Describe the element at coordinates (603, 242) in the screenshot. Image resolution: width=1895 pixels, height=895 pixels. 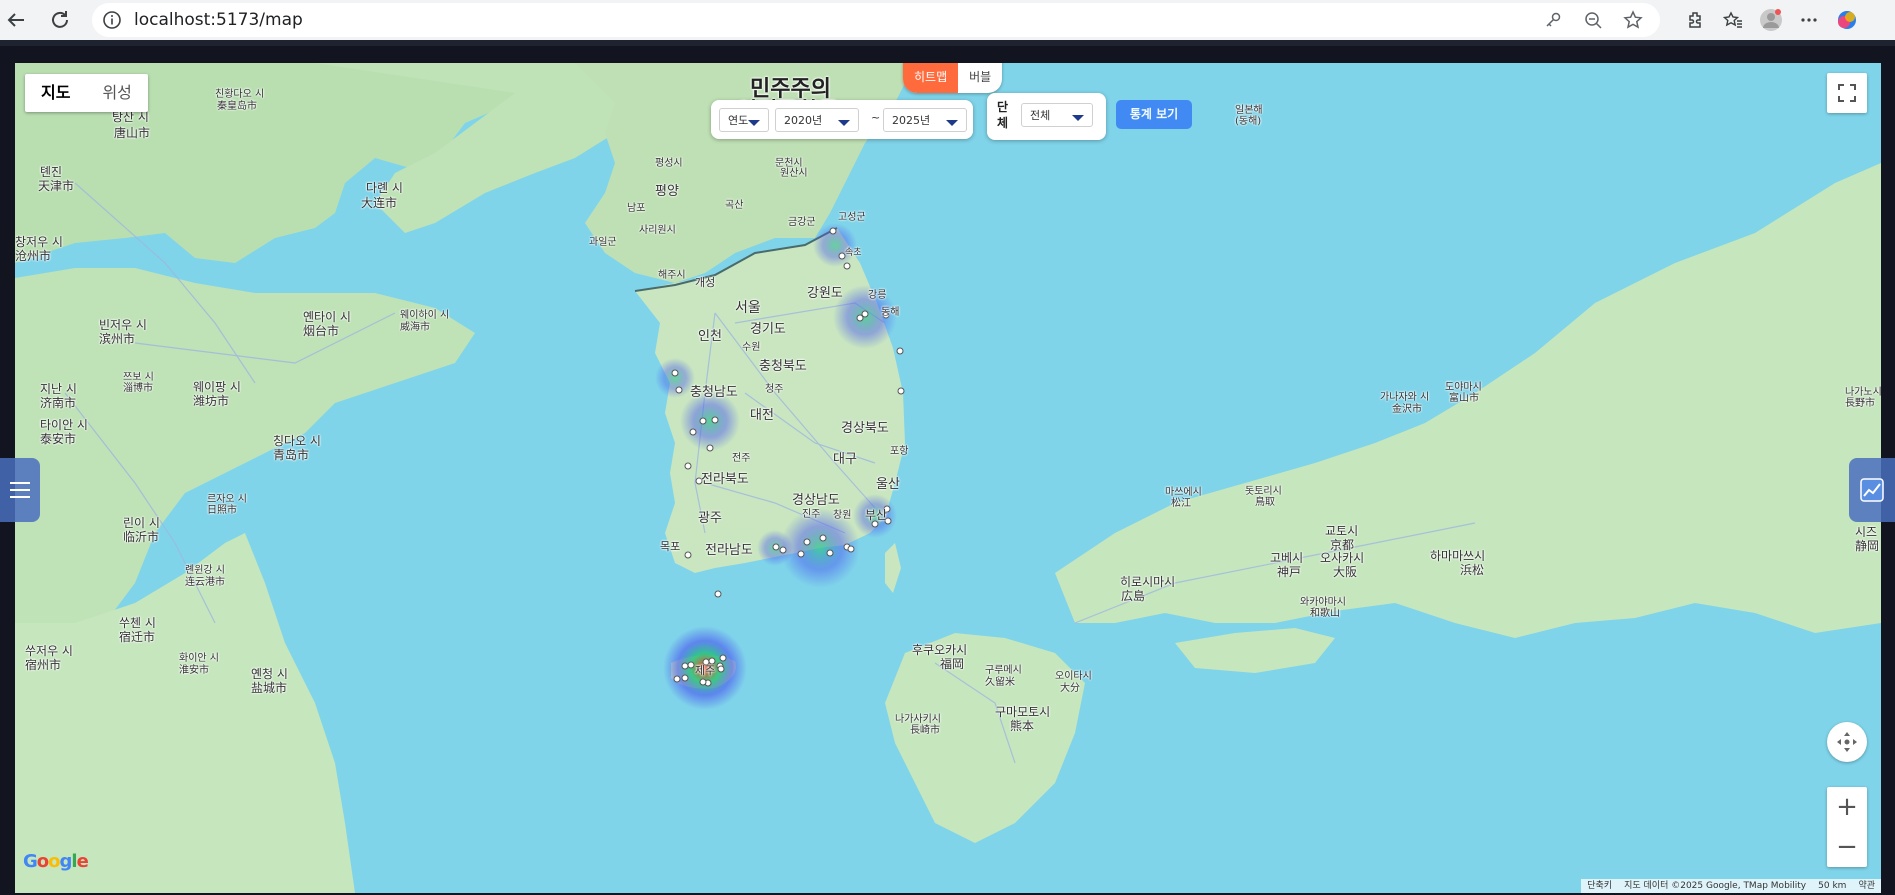
I see `map-place-label: 과일군` at that location.